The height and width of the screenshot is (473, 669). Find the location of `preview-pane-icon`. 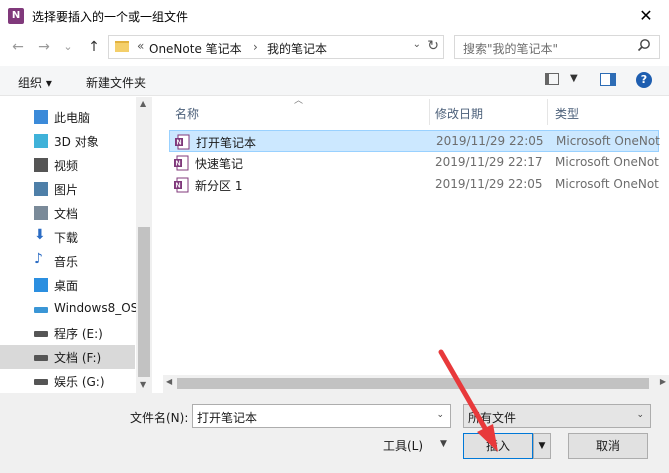

preview-pane-icon is located at coordinates (608, 79).